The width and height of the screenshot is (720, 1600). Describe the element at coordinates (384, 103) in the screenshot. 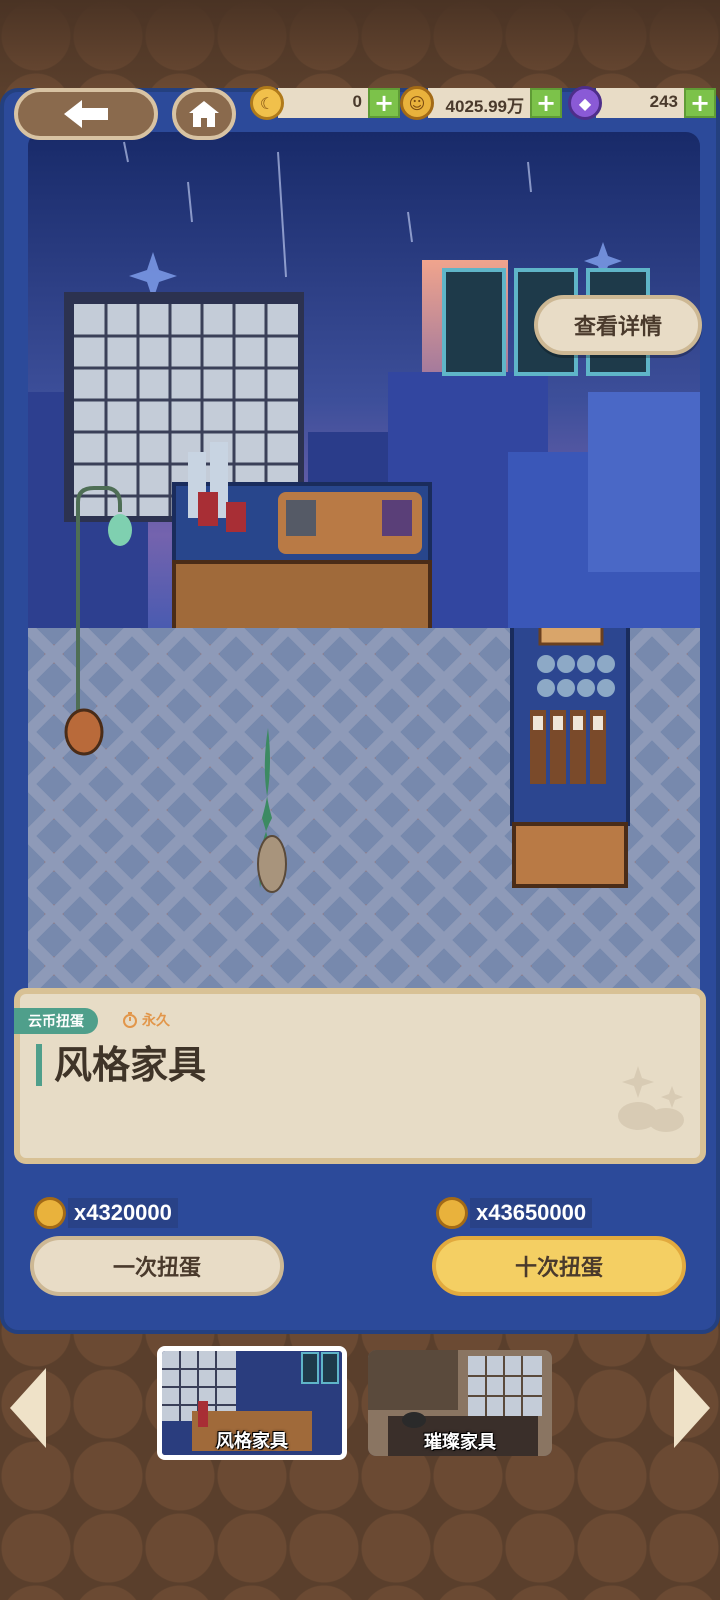

I see `add-moon-coin-button: +` at that location.